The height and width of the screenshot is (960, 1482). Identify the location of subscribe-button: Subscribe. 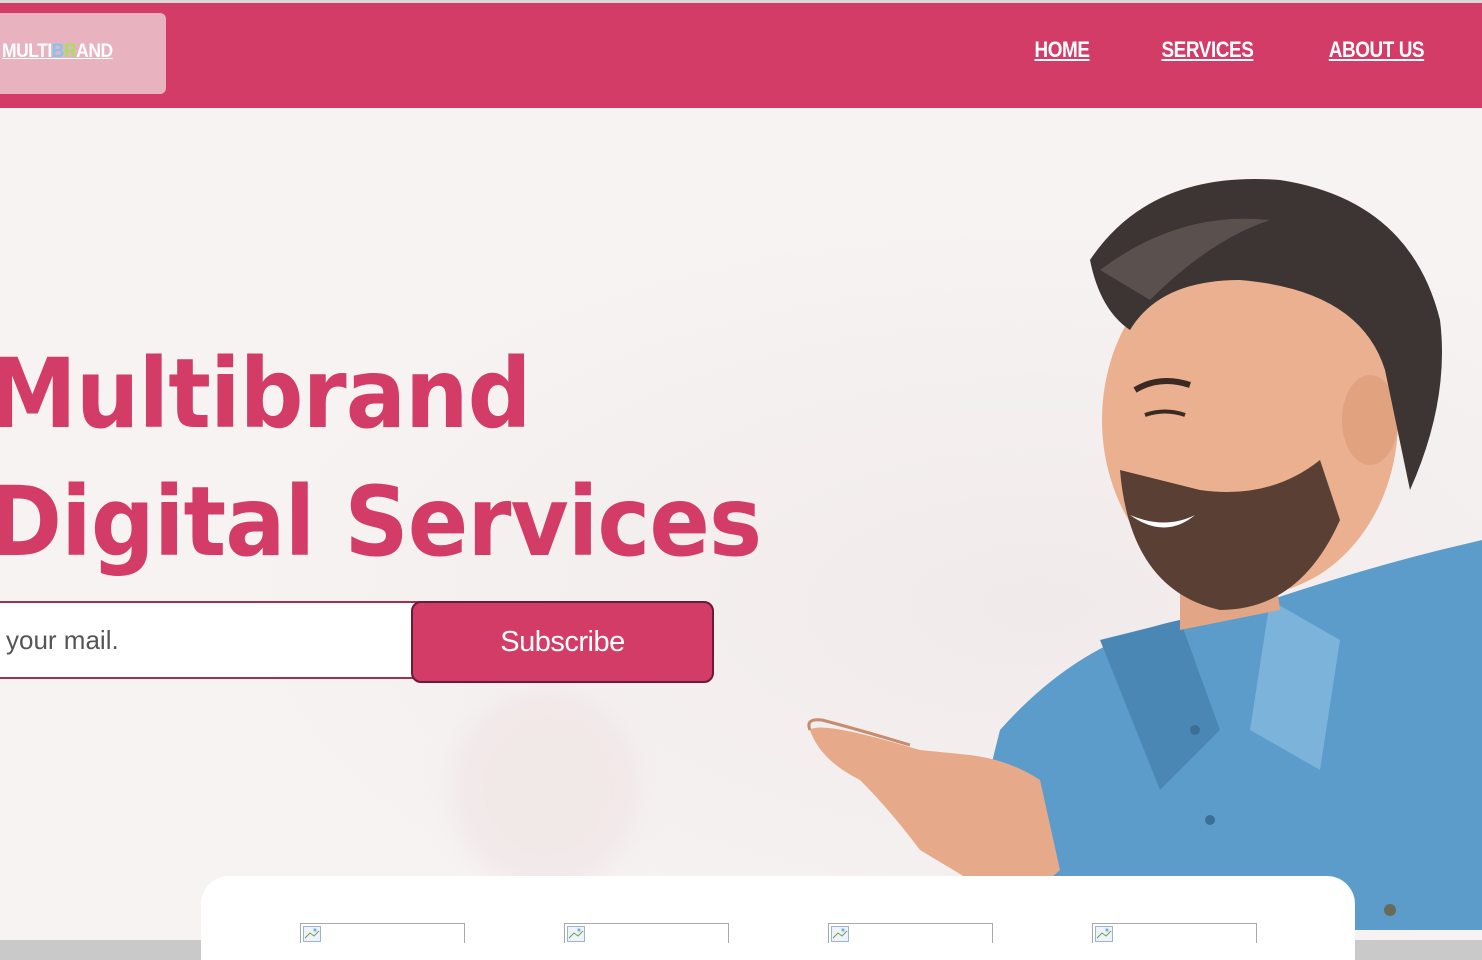
(562, 642).